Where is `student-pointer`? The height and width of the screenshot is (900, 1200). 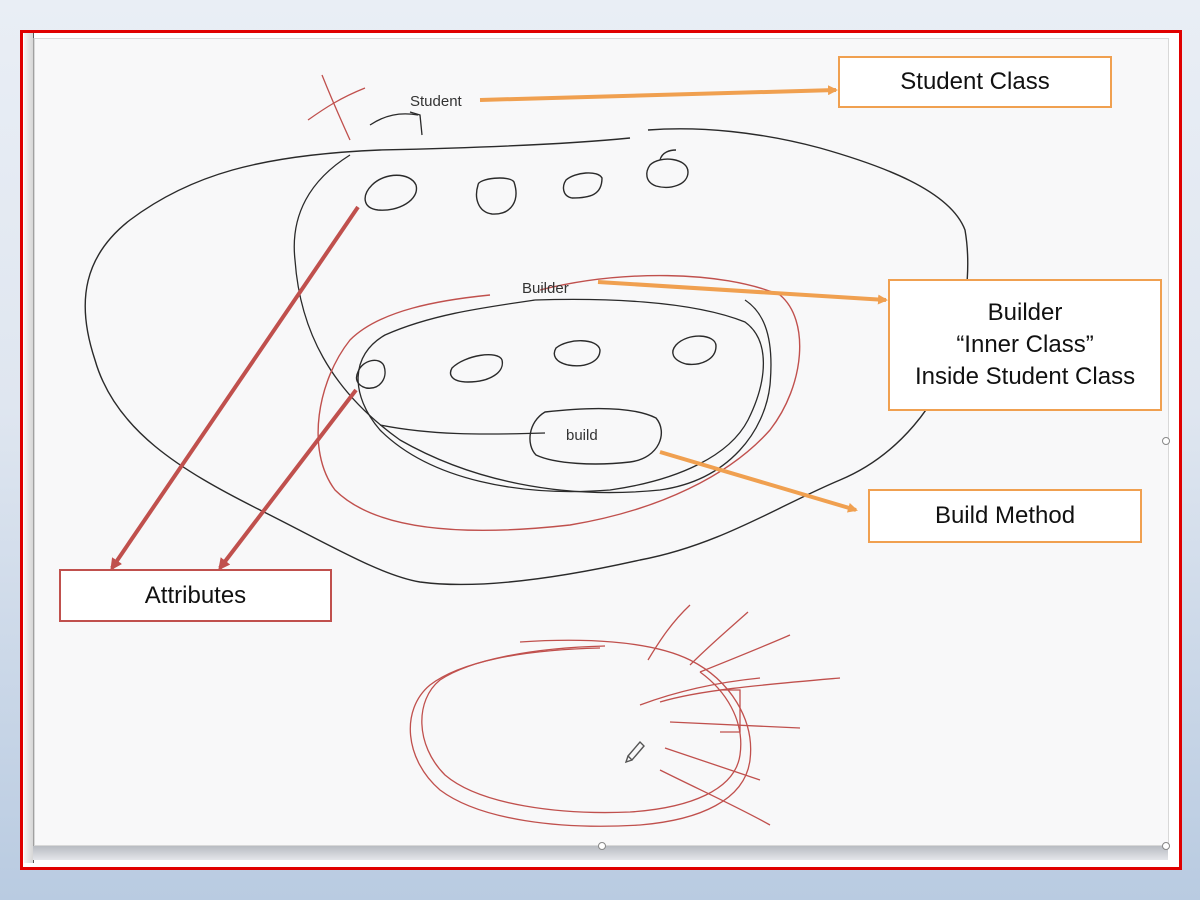
student-pointer is located at coordinates (396, 123).